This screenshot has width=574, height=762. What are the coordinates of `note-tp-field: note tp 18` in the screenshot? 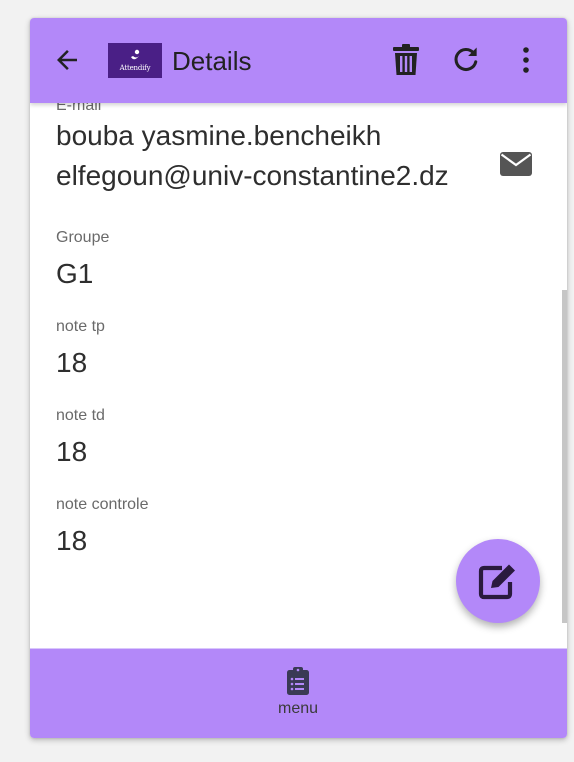 It's located at (80, 350).